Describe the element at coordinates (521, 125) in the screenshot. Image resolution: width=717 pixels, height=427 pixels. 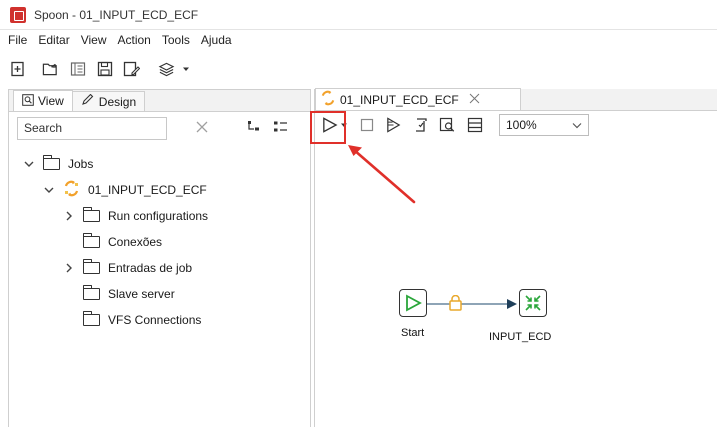
I see `zoom-value: 100%` at that location.